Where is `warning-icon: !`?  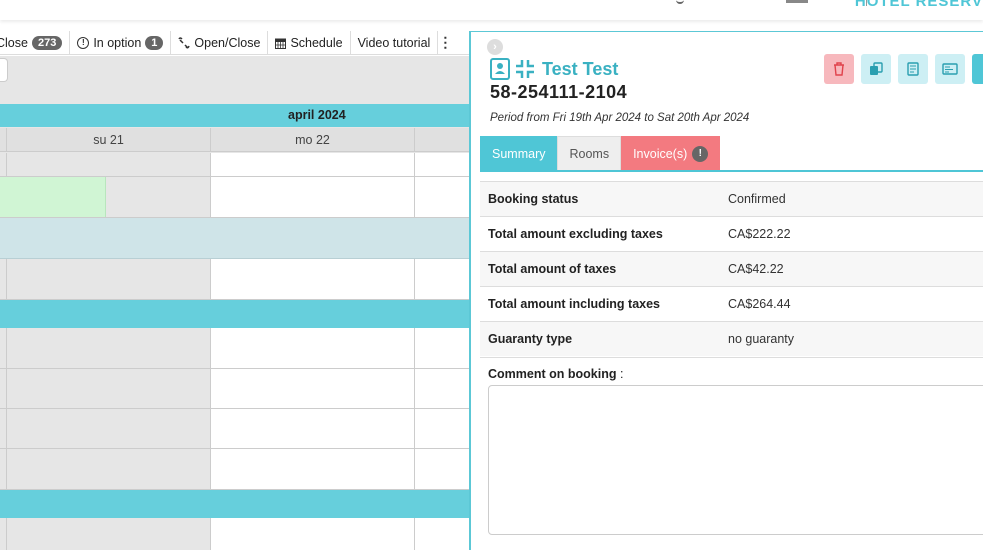 warning-icon: ! is located at coordinates (700, 154).